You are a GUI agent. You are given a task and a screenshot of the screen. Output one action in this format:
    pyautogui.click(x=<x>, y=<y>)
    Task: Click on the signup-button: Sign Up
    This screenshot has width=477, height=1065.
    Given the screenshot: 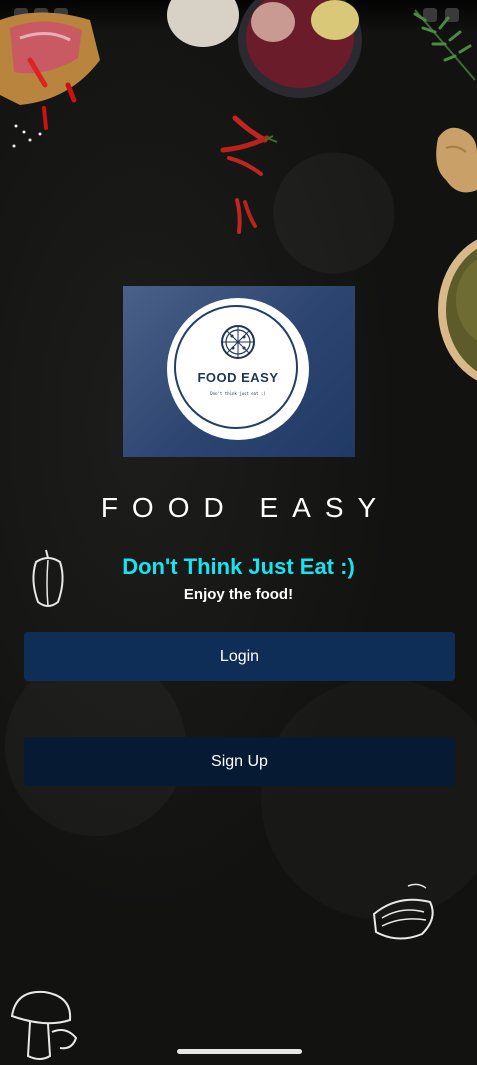 What is the action you would take?
    pyautogui.click(x=239, y=761)
    